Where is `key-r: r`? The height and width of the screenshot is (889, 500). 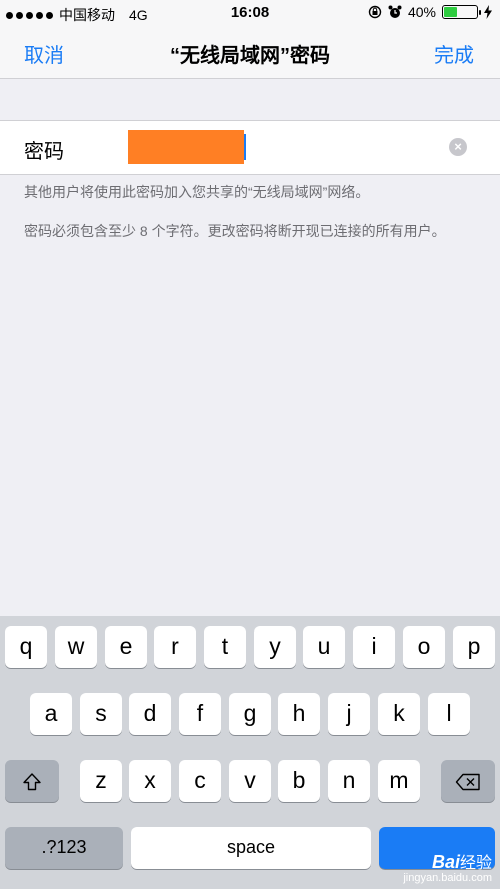
key-r: r is located at coordinates (175, 647).